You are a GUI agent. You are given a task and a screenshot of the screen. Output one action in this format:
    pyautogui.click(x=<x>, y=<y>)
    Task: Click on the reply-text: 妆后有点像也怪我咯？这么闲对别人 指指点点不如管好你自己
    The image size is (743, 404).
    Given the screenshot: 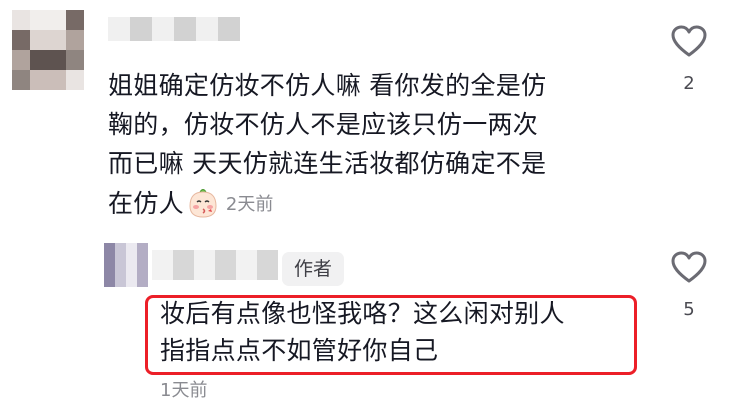 What is the action you would take?
    pyautogui.click(x=362, y=332)
    